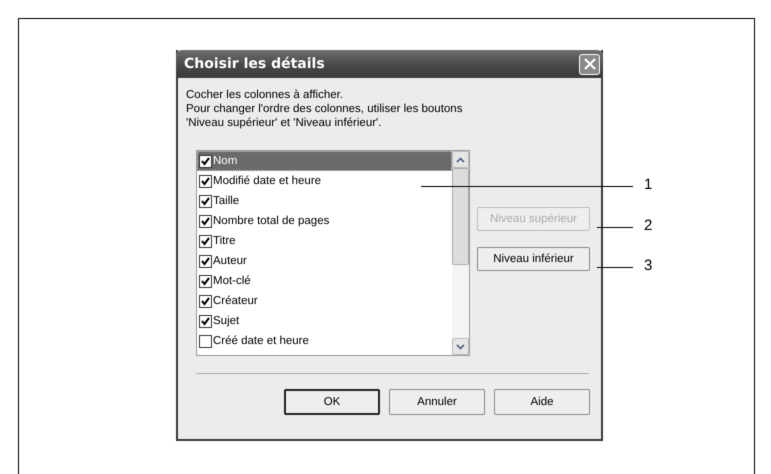  What do you see at coordinates (265, 95) in the screenshot?
I see `instruction-text: Cocher les colonnes à afficher.` at bounding box center [265, 95].